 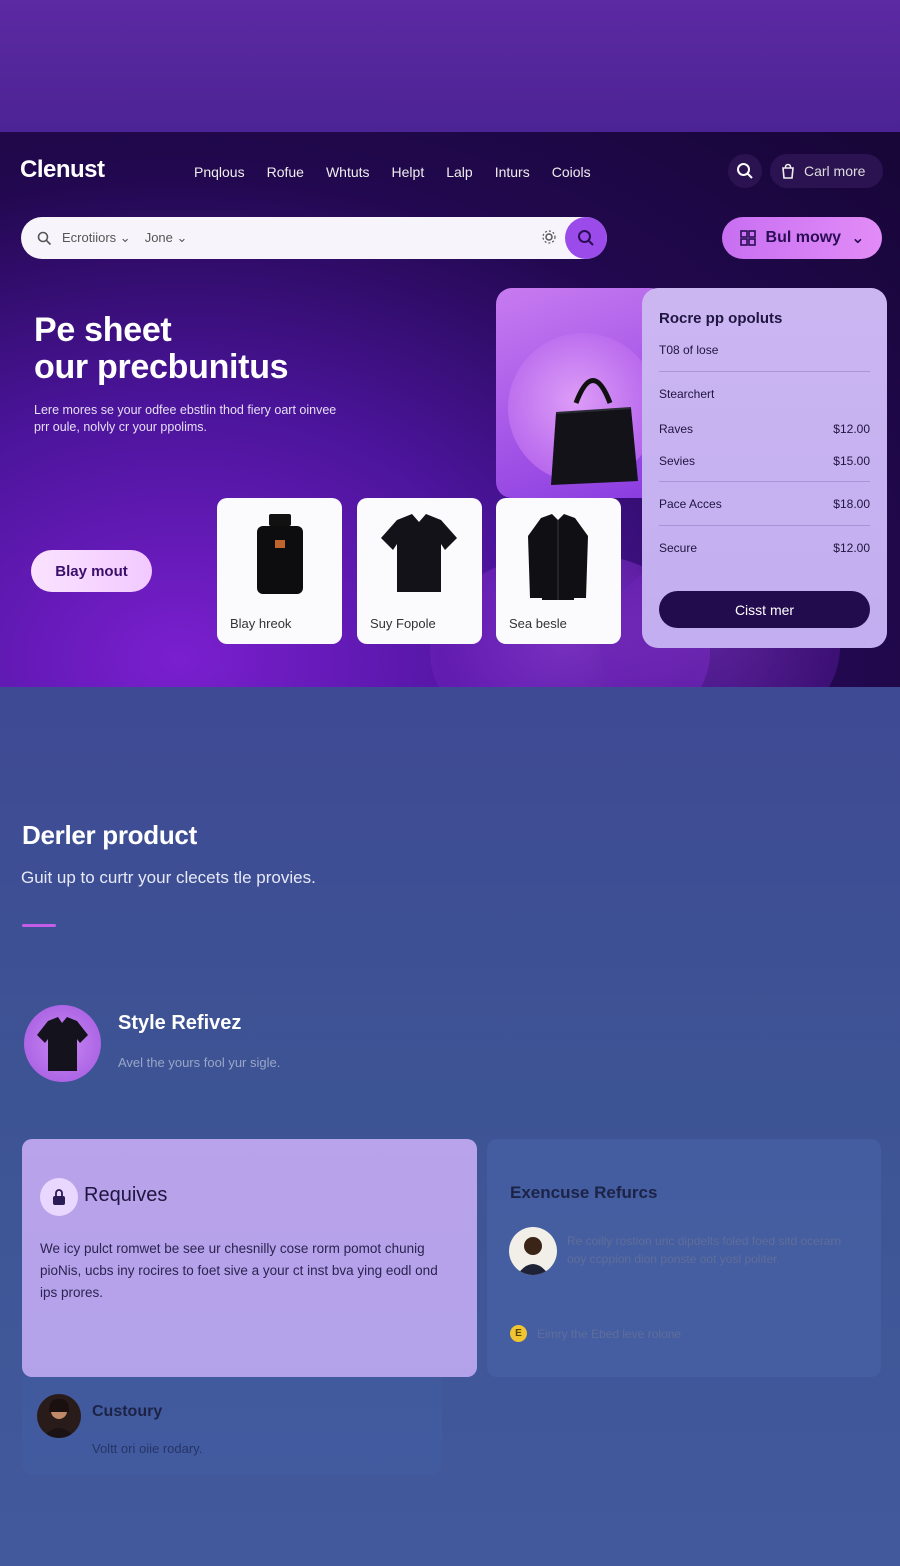 What do you see at coordinates (764, 548) in the screenshot?
I see `panel-row: Secure $12.00` at bounding box center [764, 548].